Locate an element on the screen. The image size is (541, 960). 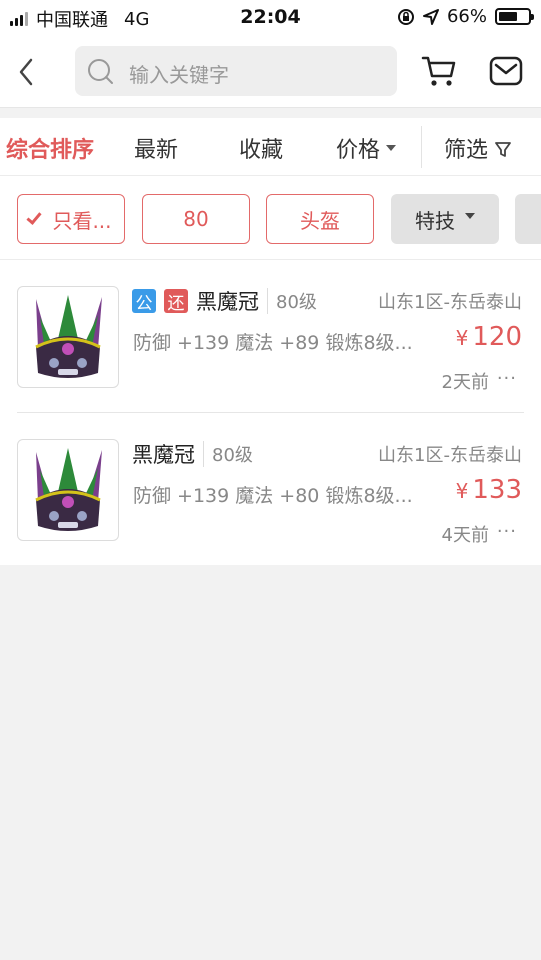
checkmark-icon is located at coordinates (34, 217).